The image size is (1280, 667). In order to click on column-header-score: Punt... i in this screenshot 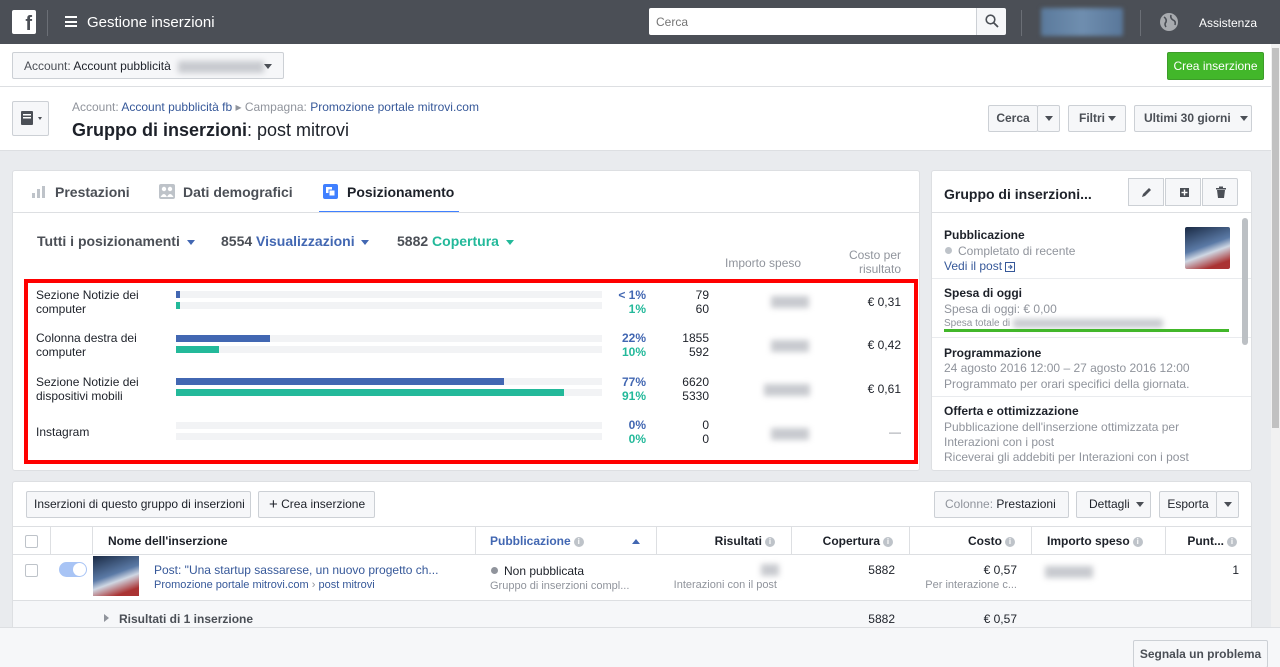, I will do `click(1208, 540)`.